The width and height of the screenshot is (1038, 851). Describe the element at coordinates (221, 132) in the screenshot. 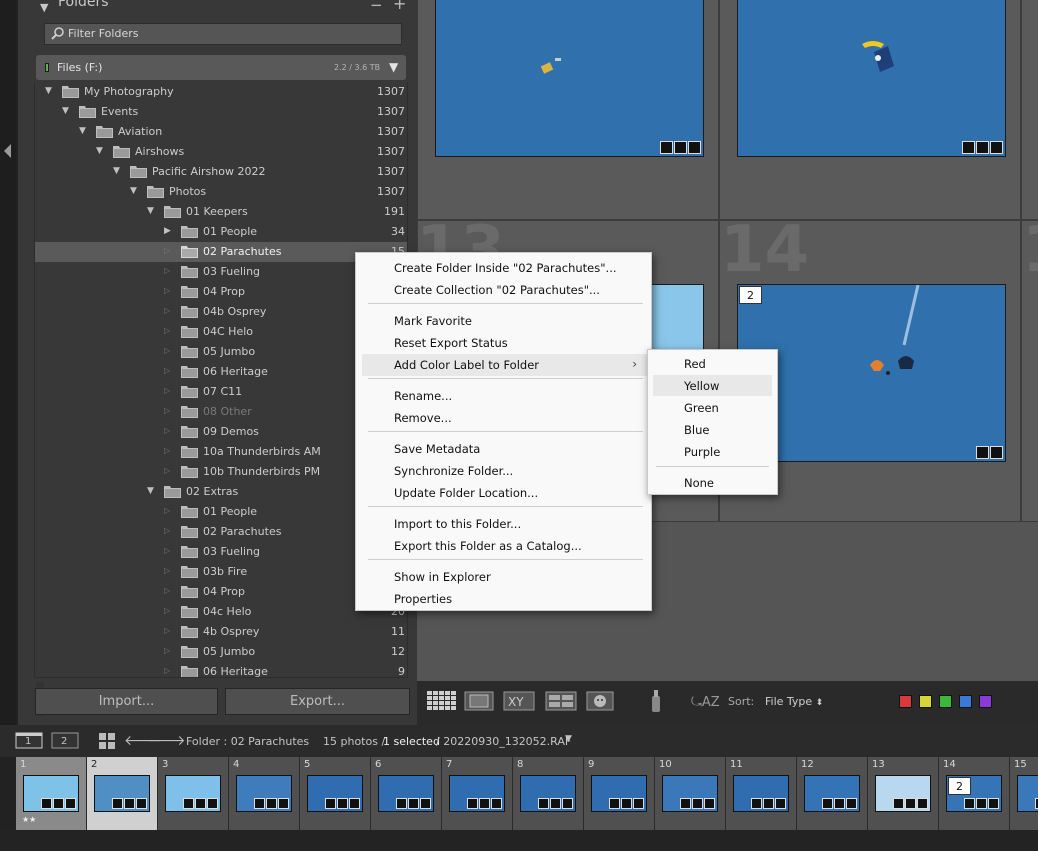

I see `folder-row: ▼ Aviation 1307` at that location.